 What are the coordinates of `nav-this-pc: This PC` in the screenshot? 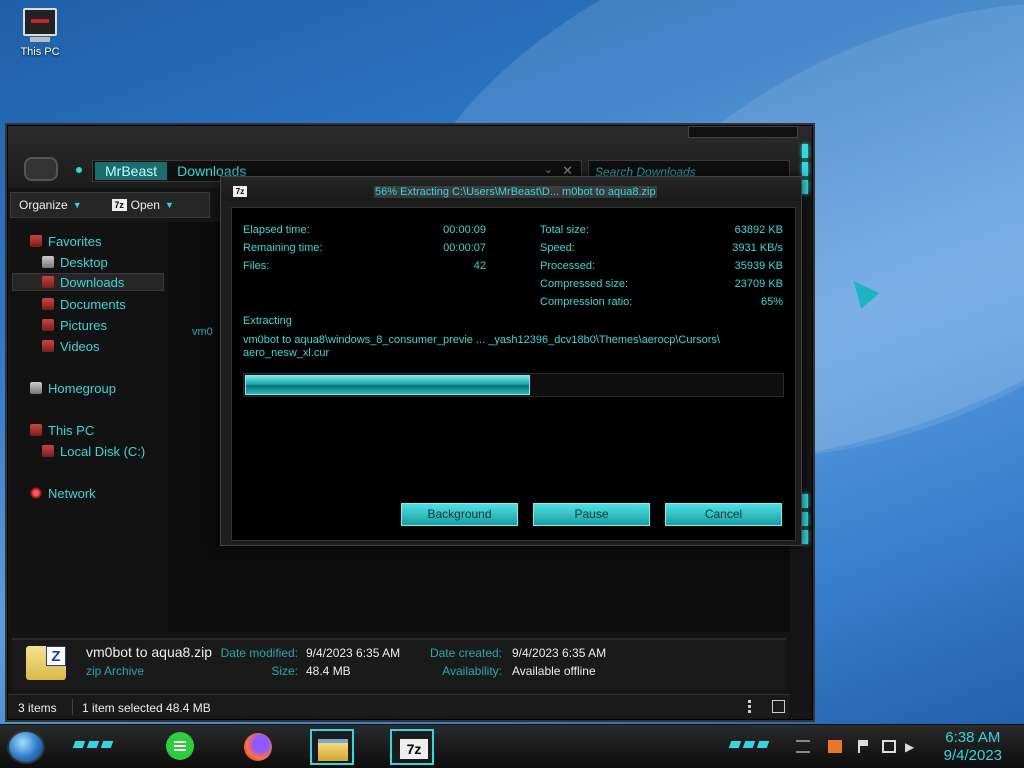 It's located at (62, 430).